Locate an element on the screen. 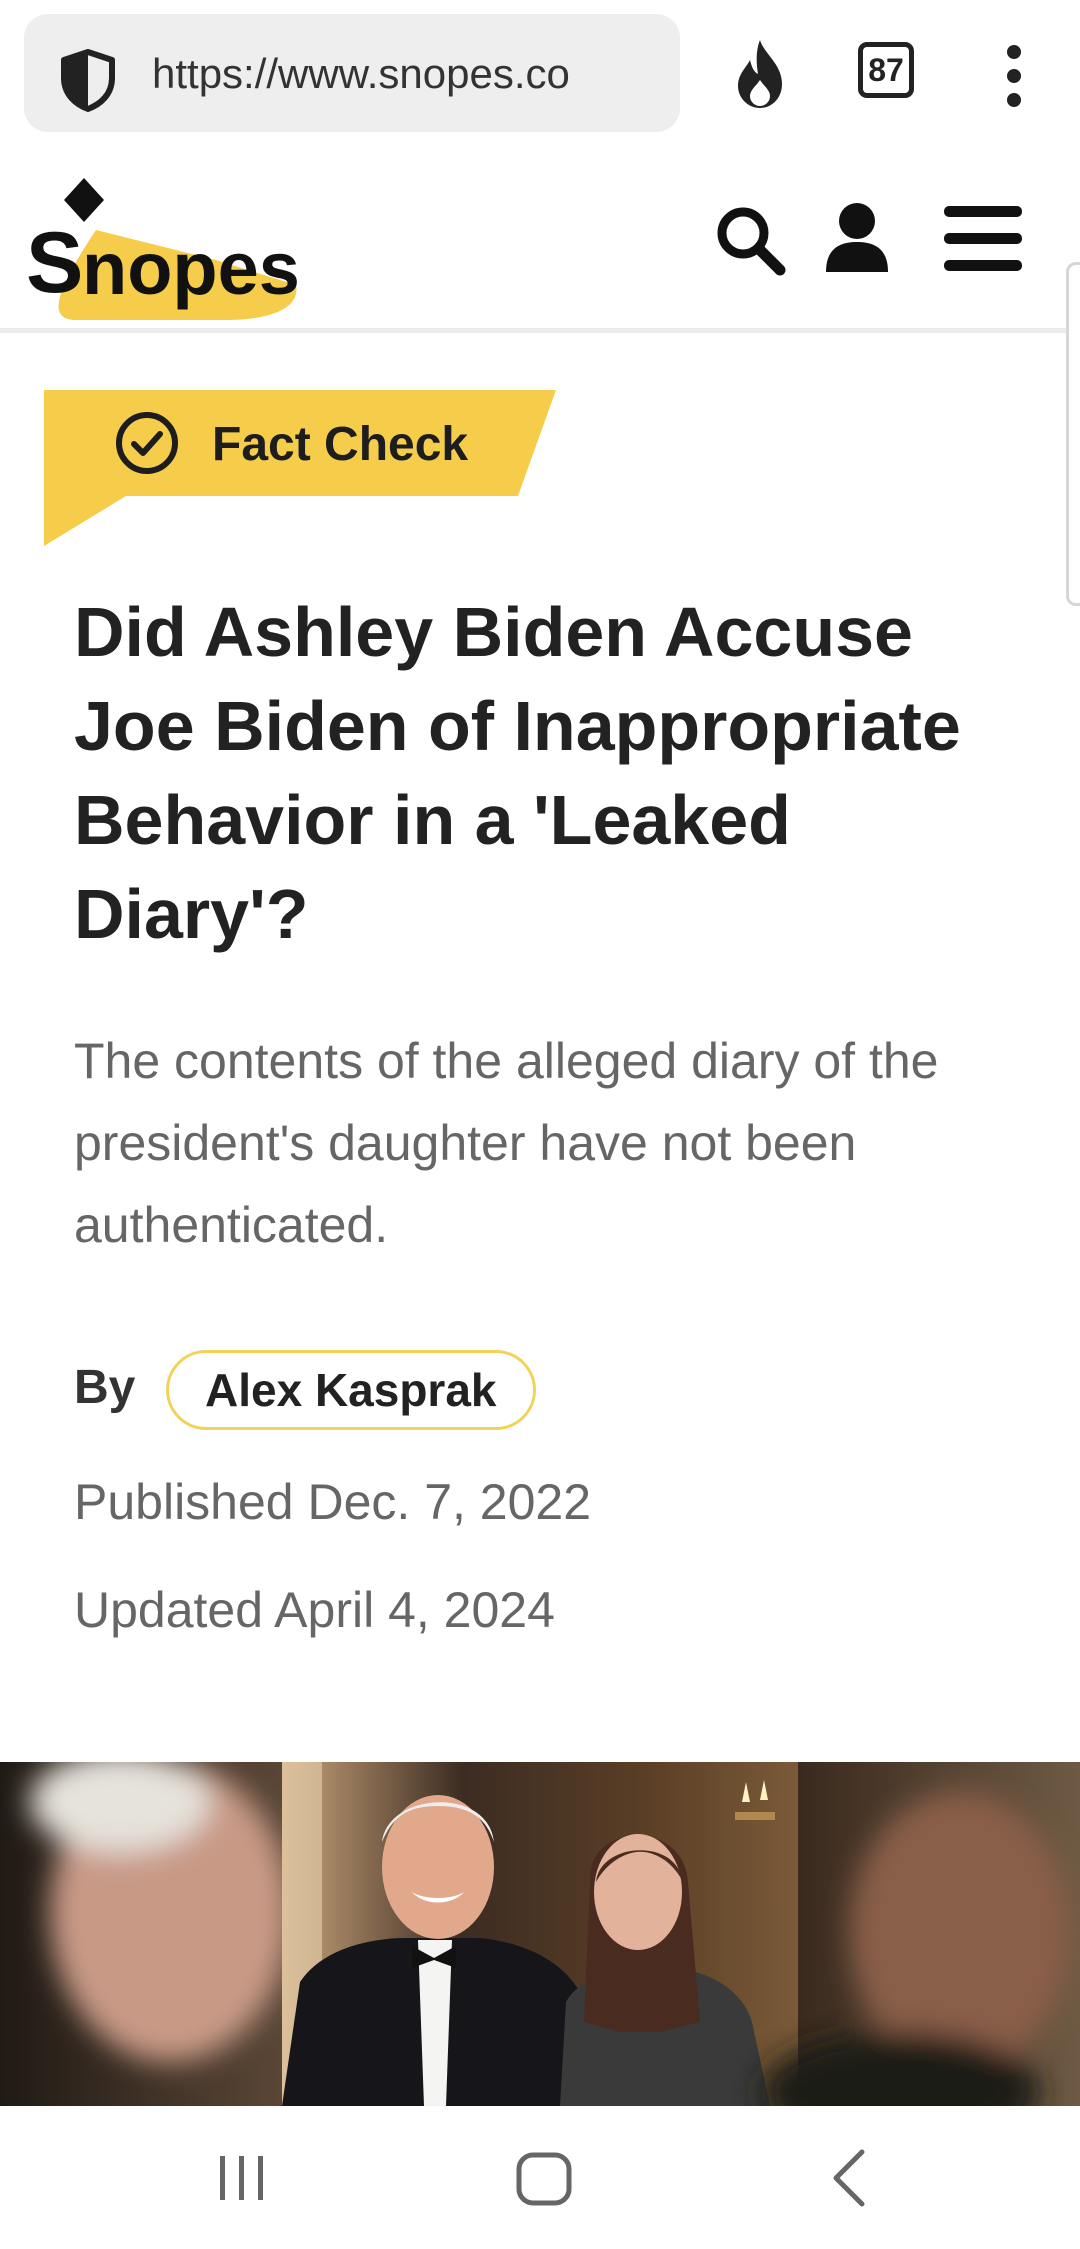 The image size is (1080, 2249). browser-toolbar: https://www.snopes.co 87 is located at coordinates (540, 81).